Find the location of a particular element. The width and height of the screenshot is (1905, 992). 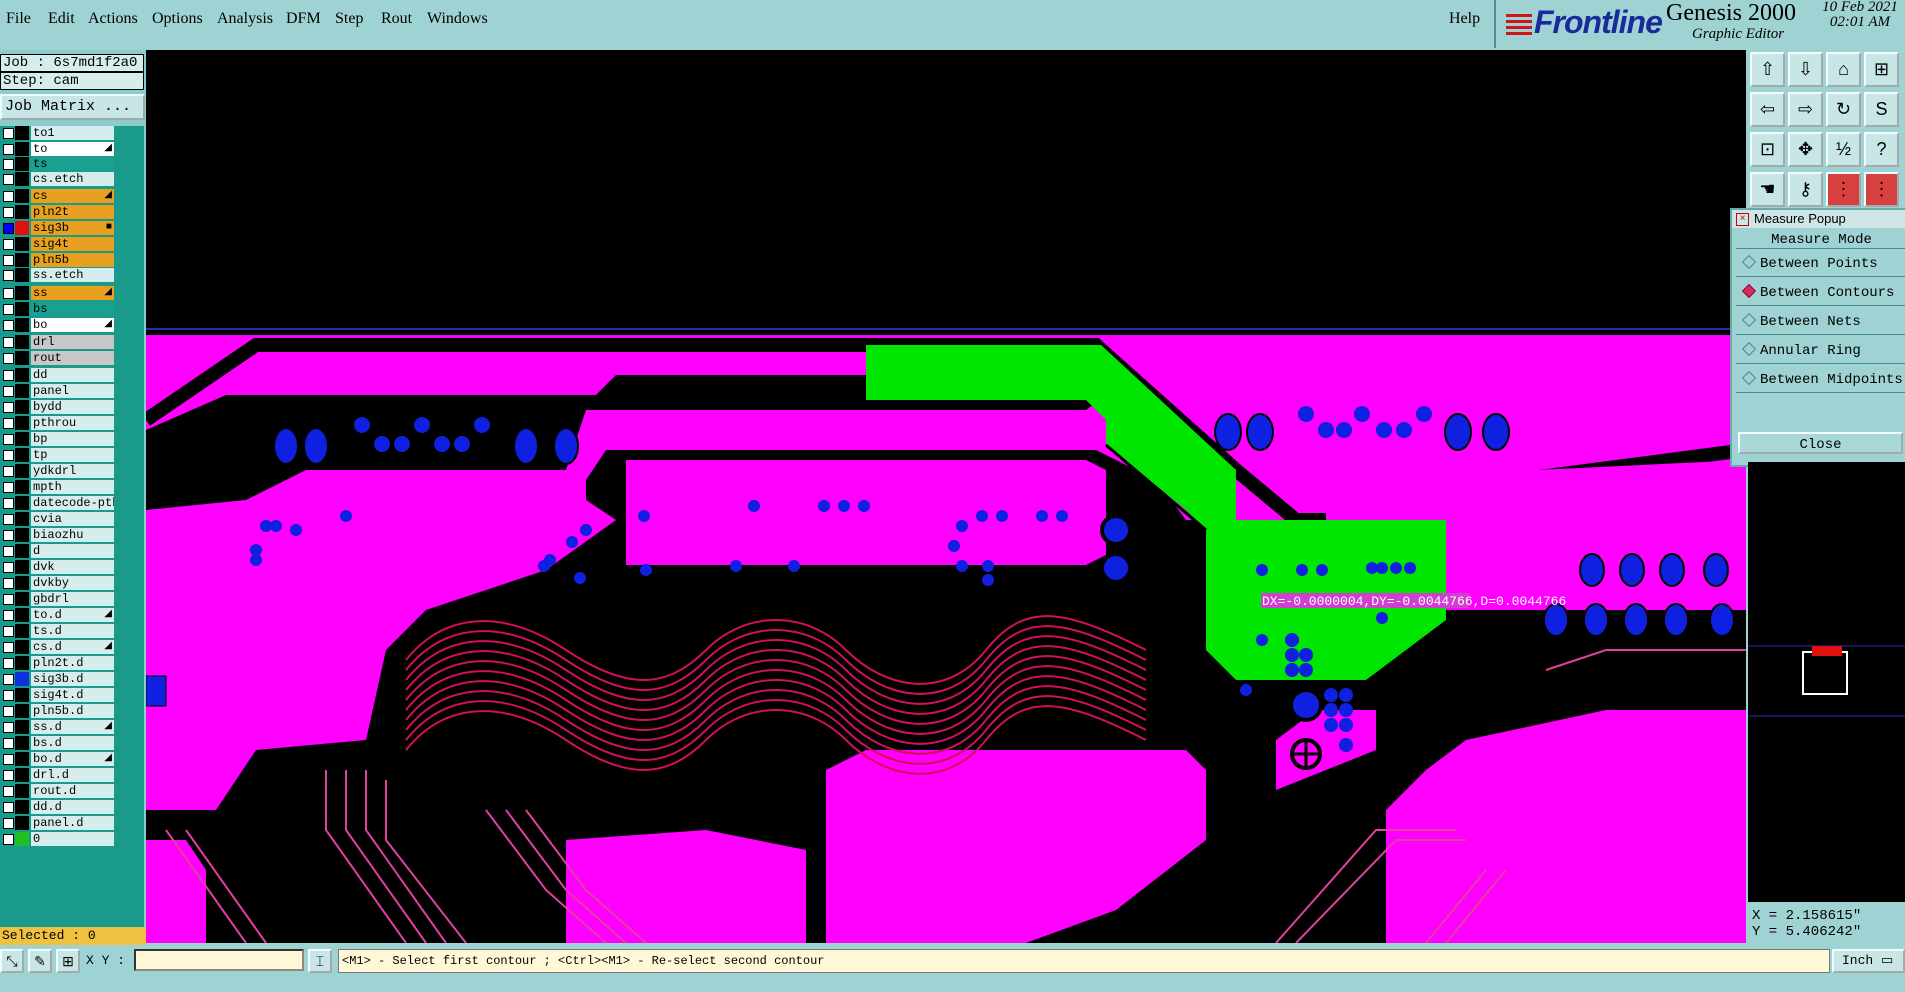

layer-row-gbdrl: gbdrl is located at coordinates (70, 599).